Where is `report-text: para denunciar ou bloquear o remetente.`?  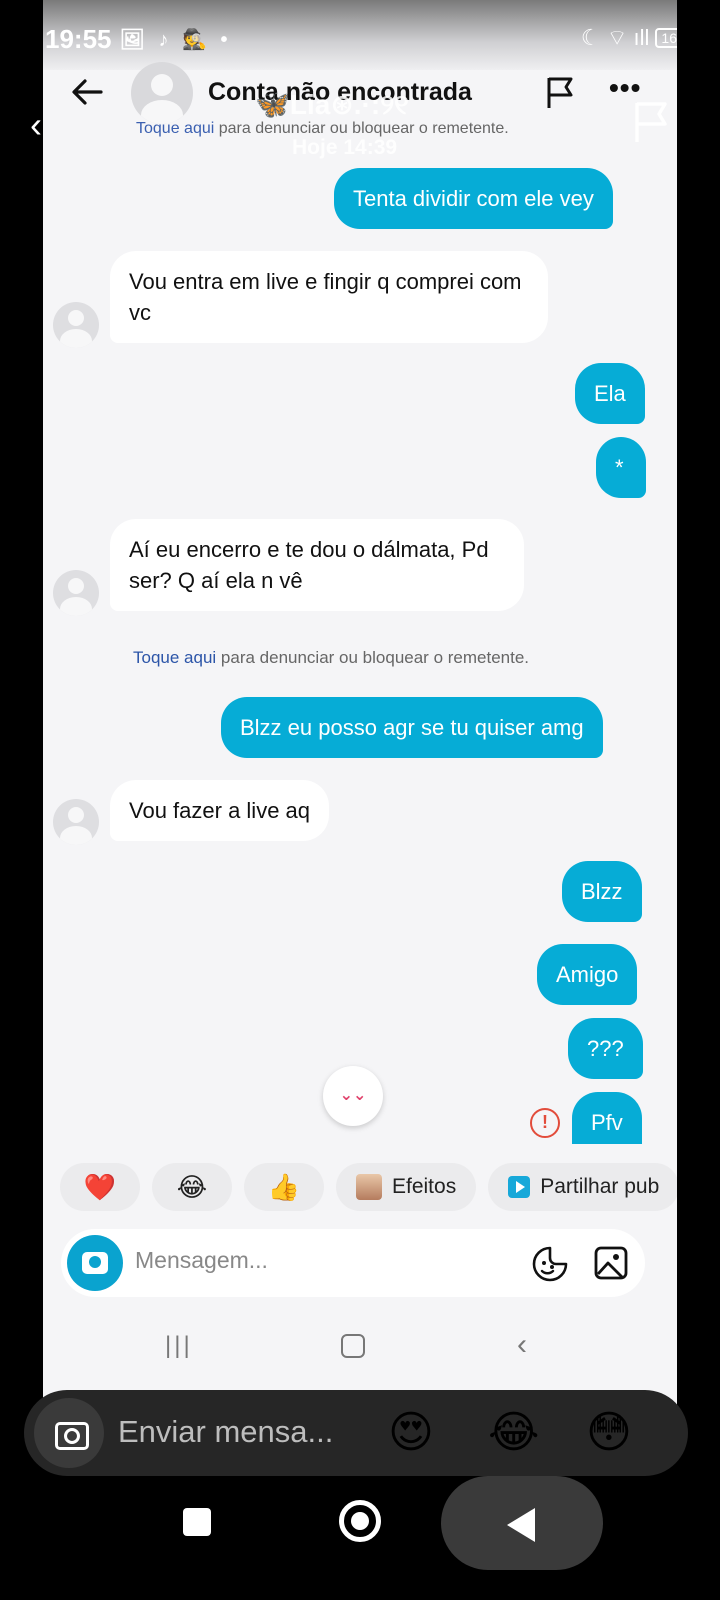
report-text: para denunciar ou bloquear o remetente. is located at coordinates (373, 657).